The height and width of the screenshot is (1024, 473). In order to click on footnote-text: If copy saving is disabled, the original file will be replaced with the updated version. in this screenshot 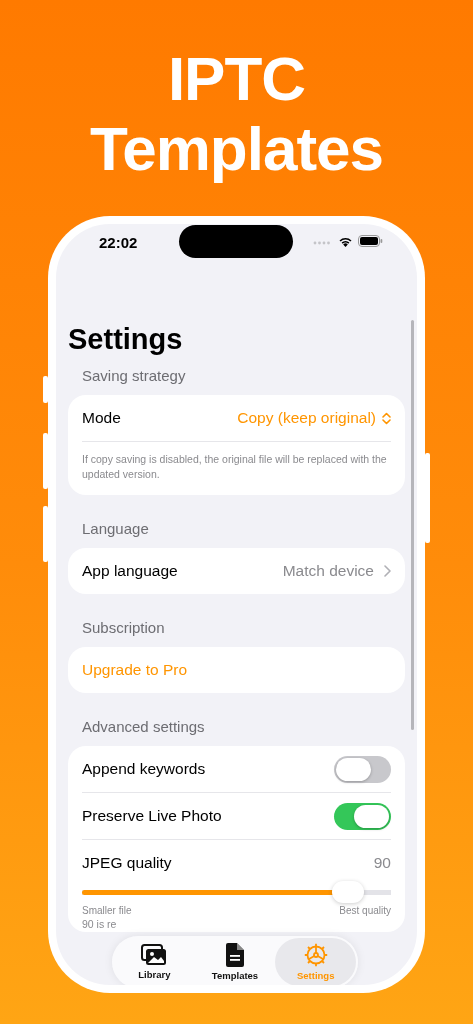, I will do `click(234, 467)`.